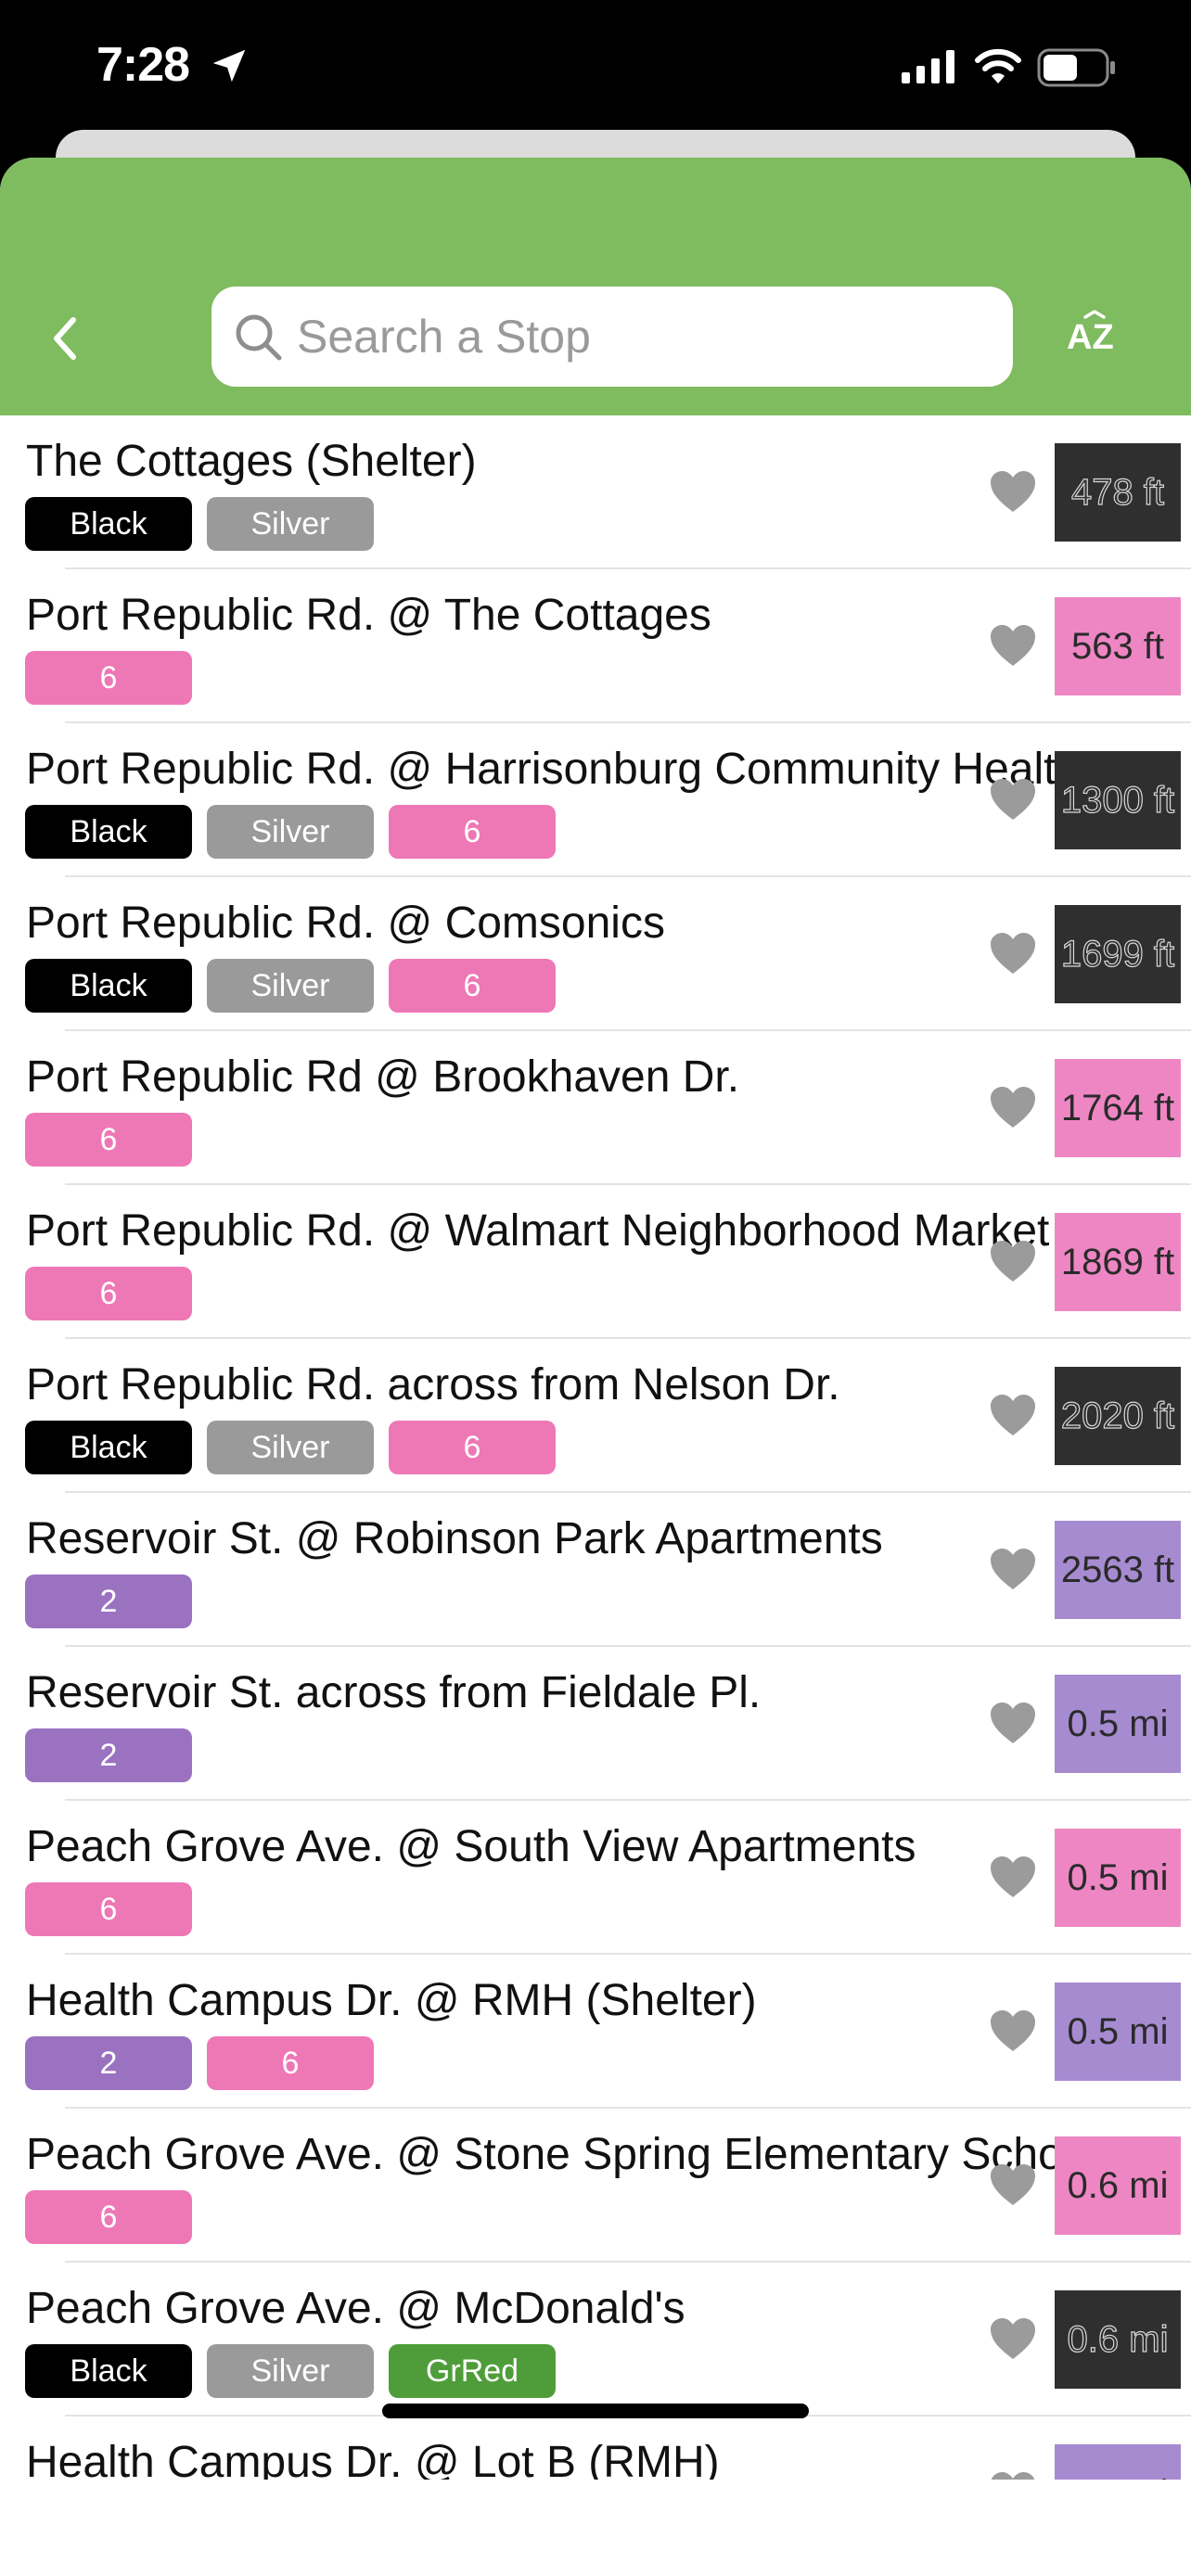  What do you see at coordinates (1118, 954) in the screenshot?
I see `distance-badge: 1699 ft` at bounding box center [1118, 954].